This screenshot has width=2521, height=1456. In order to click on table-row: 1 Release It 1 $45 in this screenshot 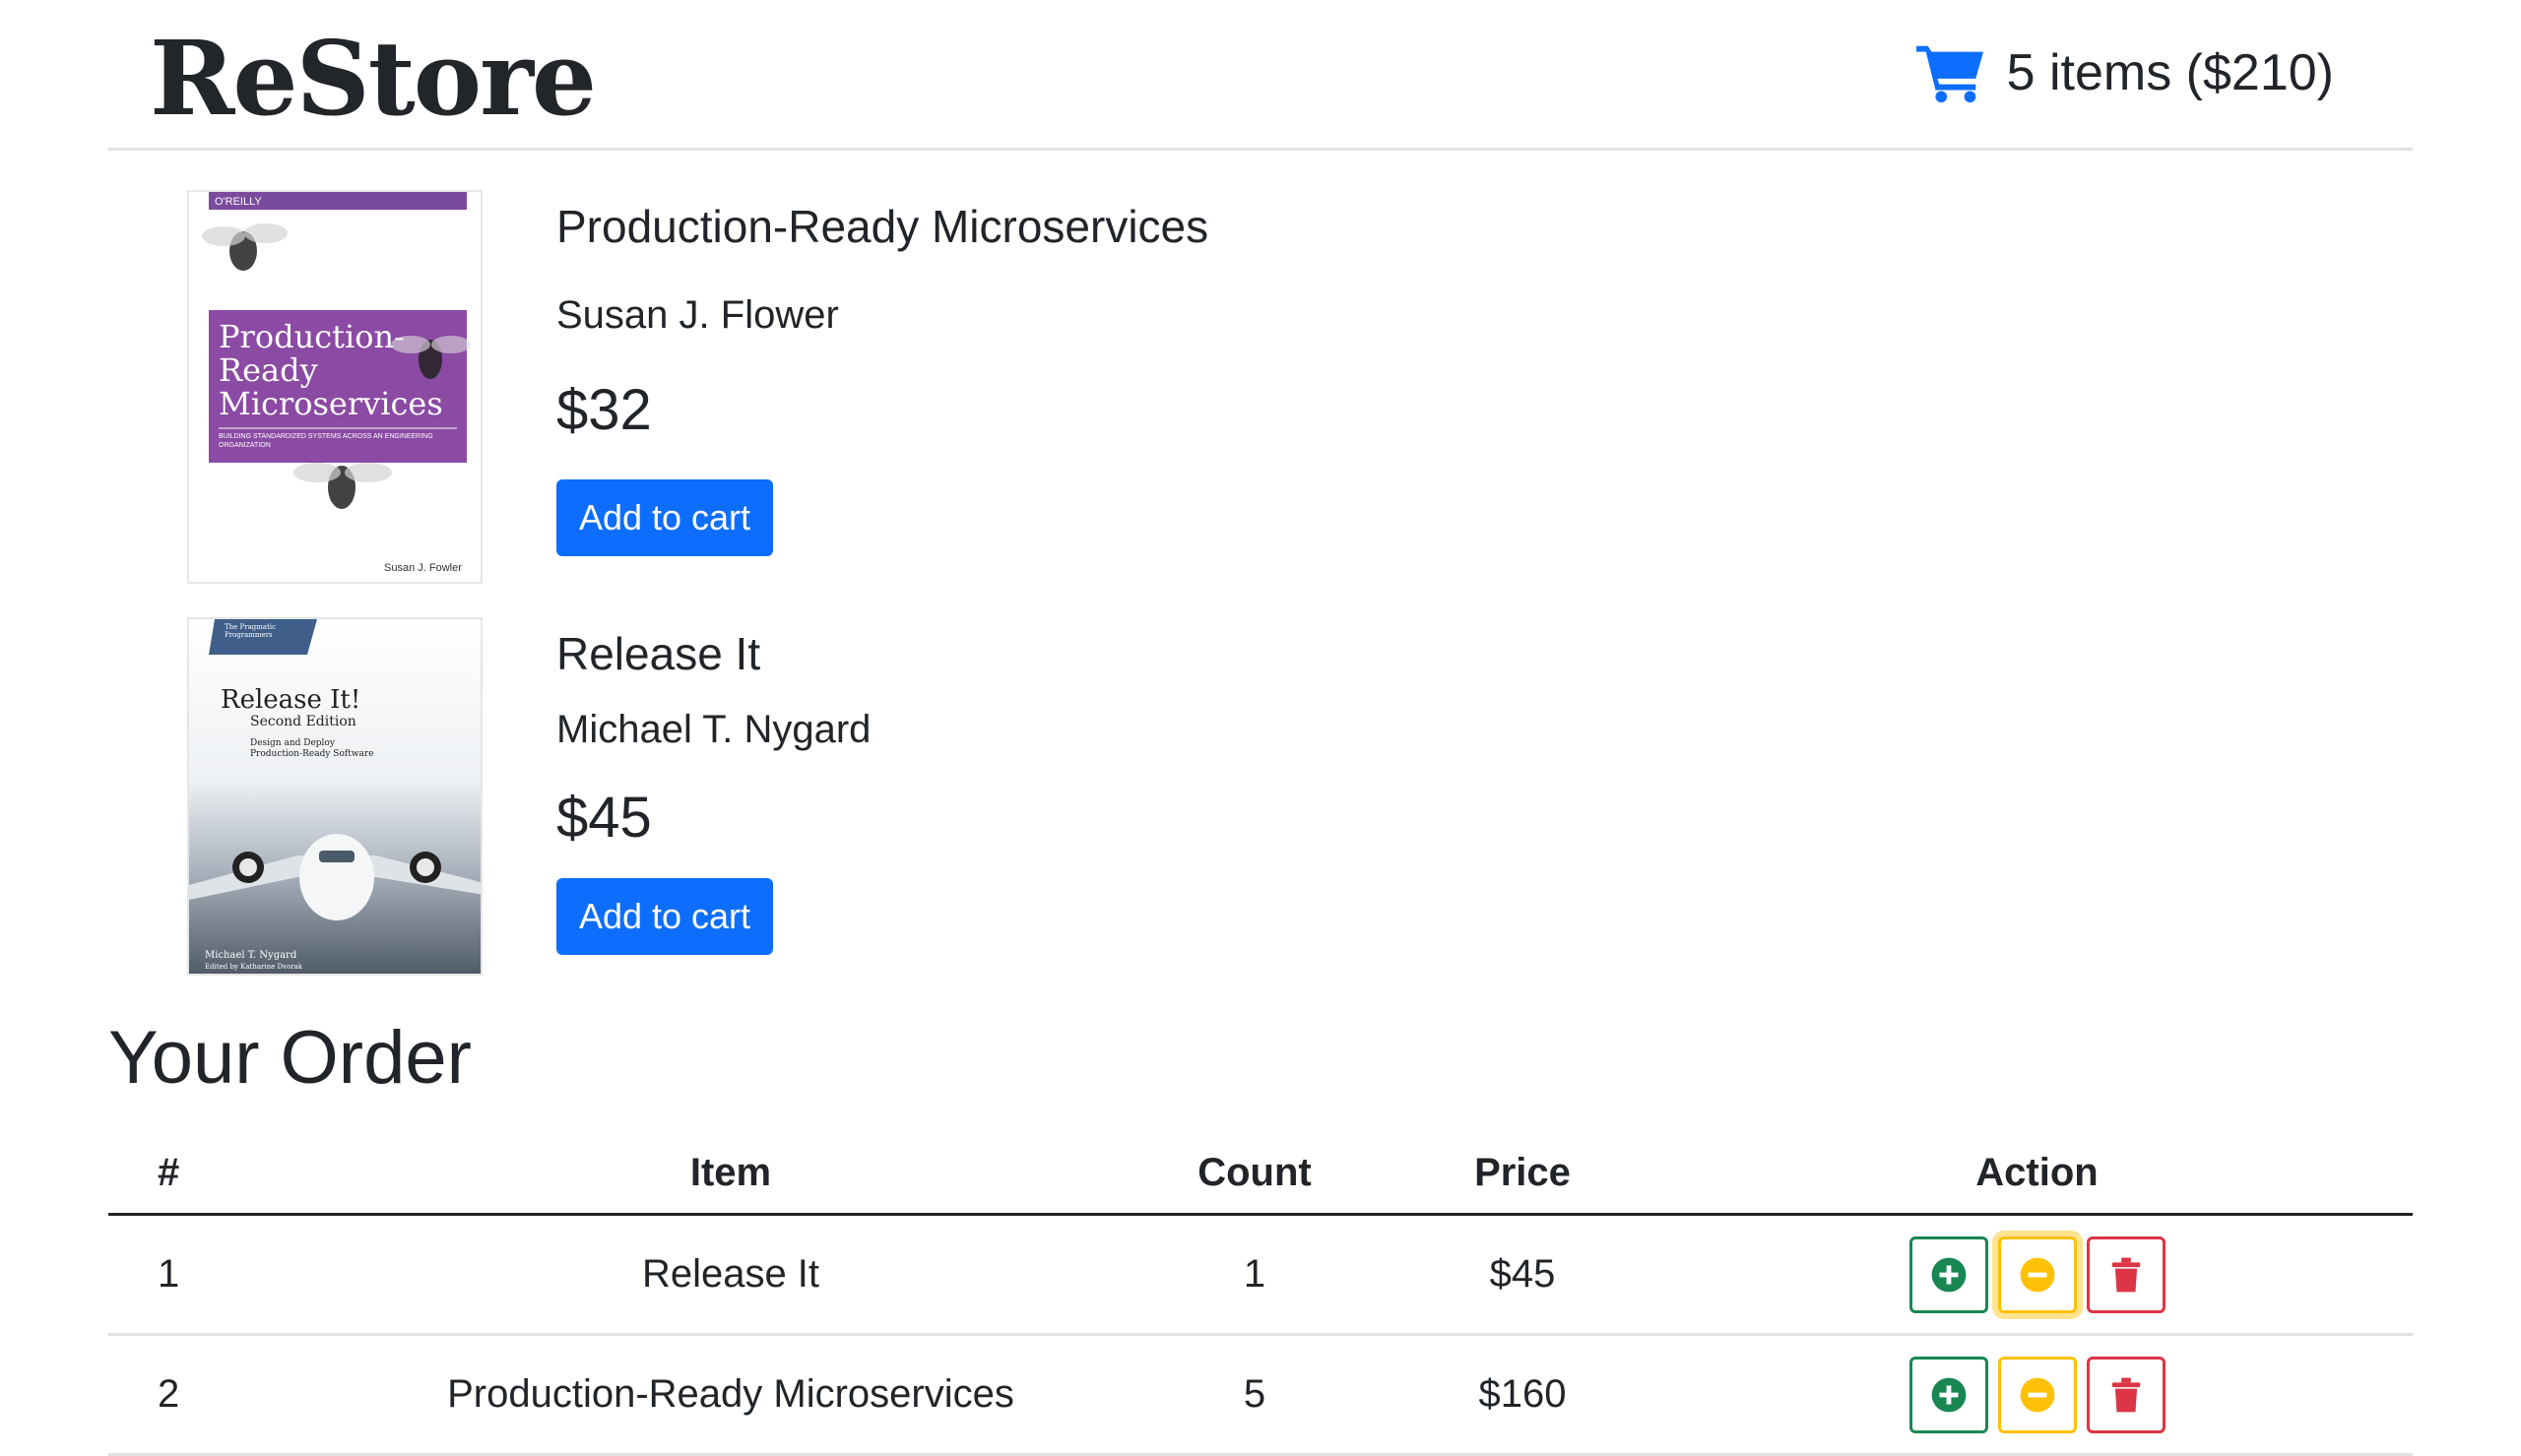, I will do `click(1260, 1275)`.